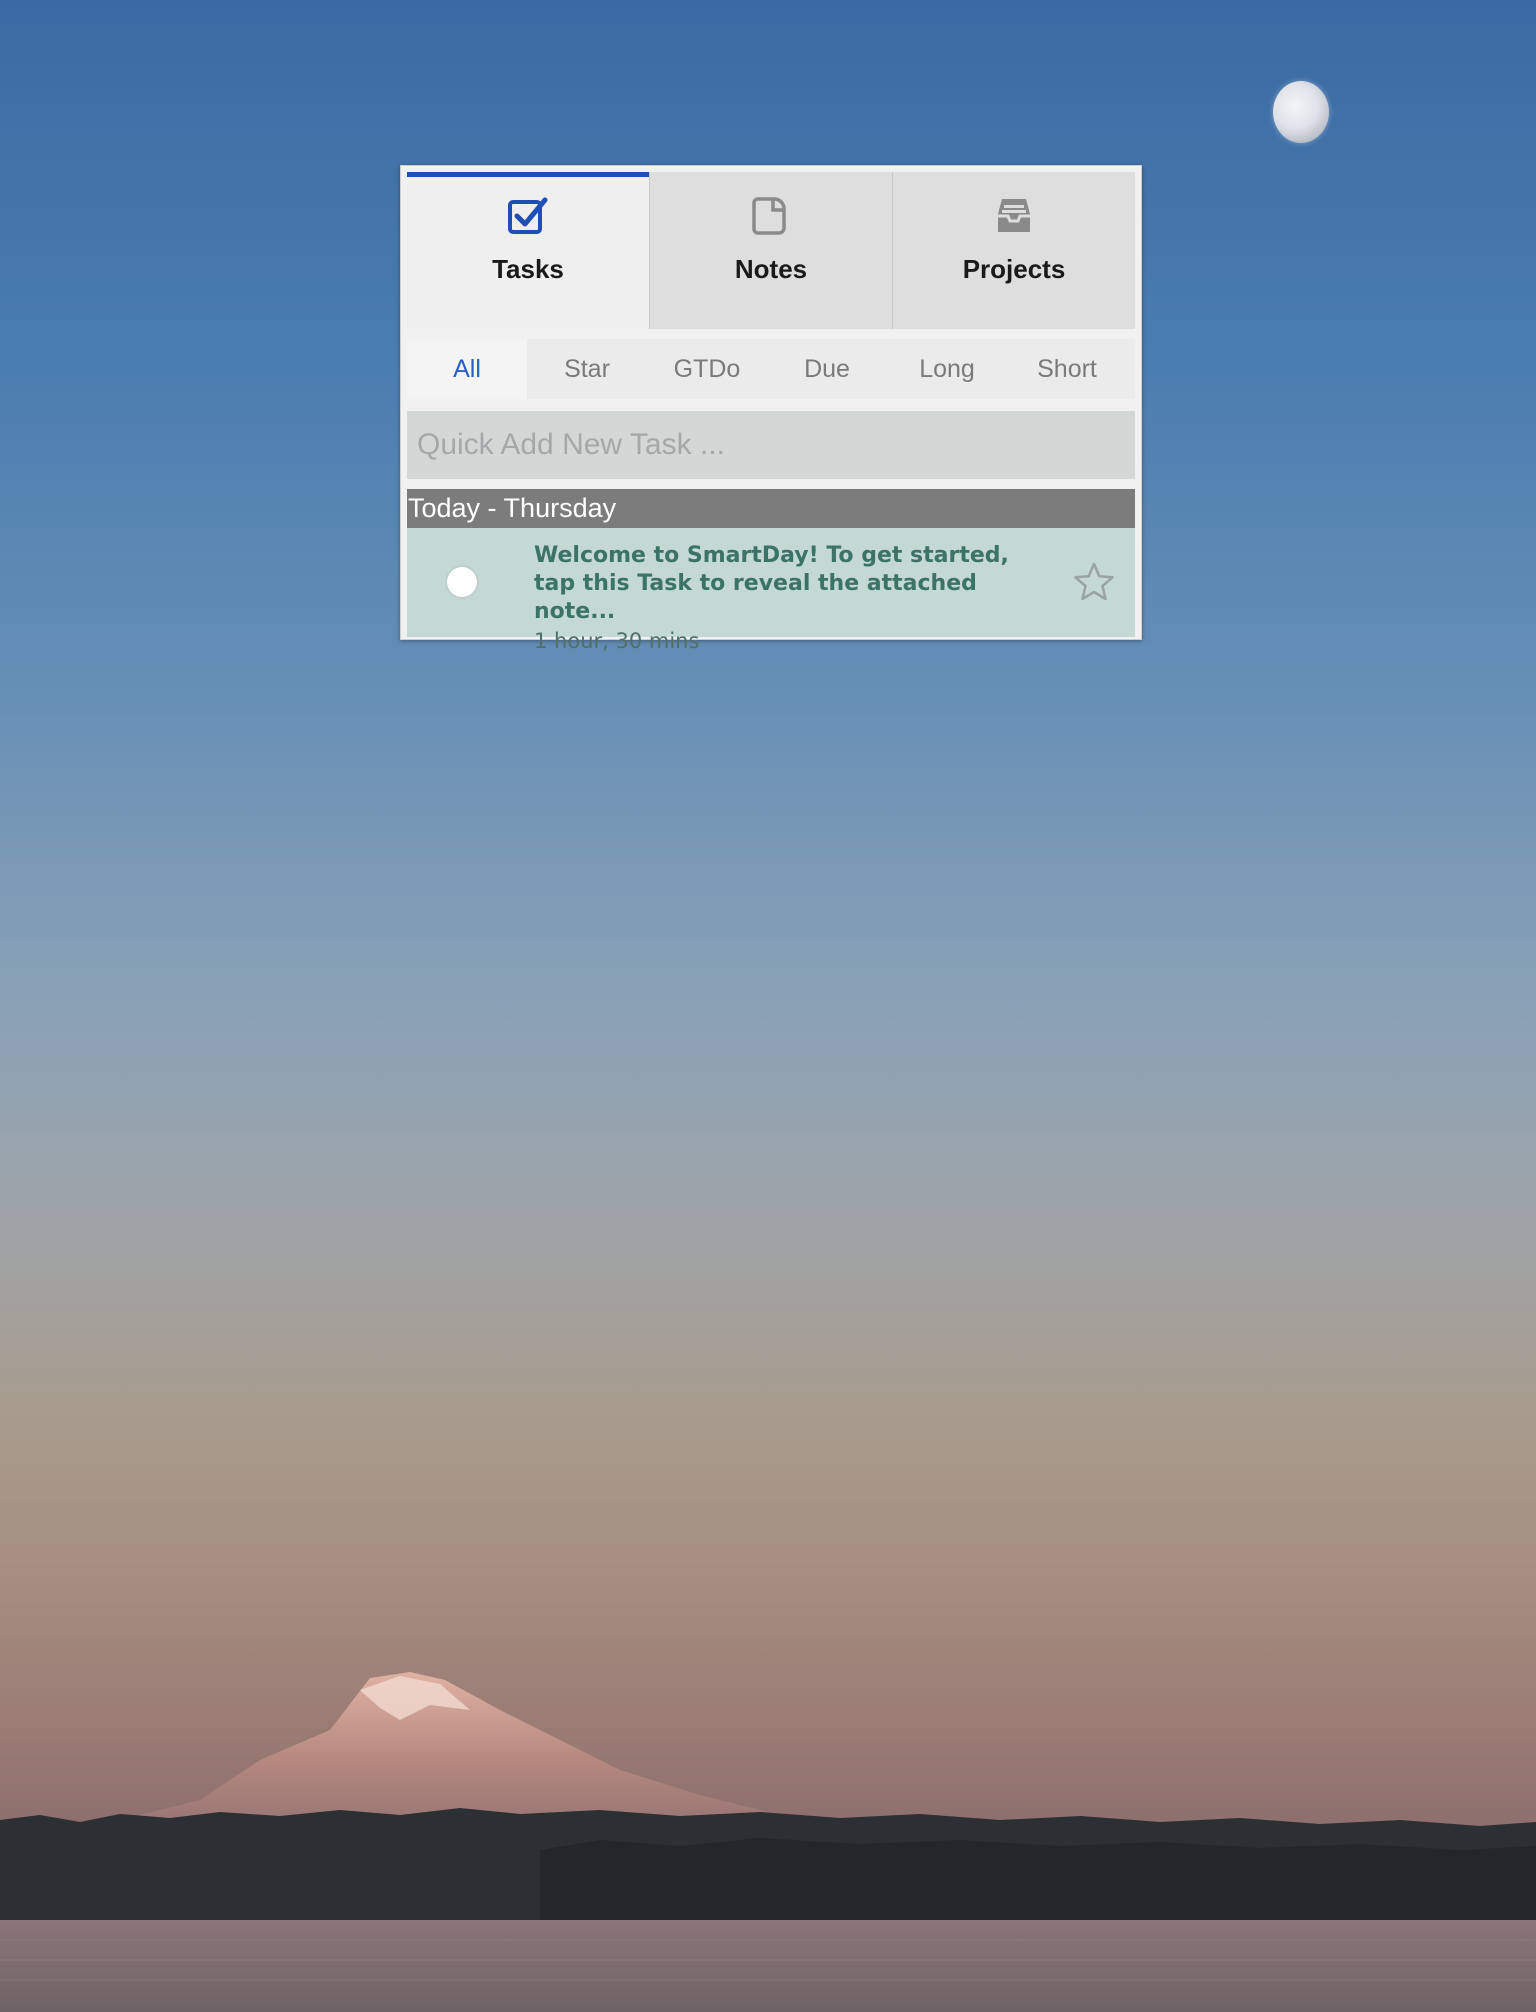 This screenshot has height=2012, width=1536. I want to click on tab-projects-label: Projects, so click(1014, 269).